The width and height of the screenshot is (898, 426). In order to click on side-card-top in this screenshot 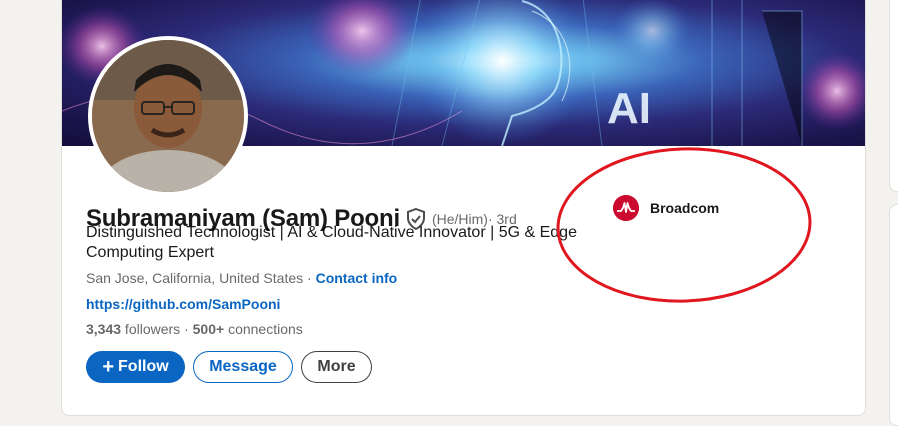, I will do `click(893, 96)`.